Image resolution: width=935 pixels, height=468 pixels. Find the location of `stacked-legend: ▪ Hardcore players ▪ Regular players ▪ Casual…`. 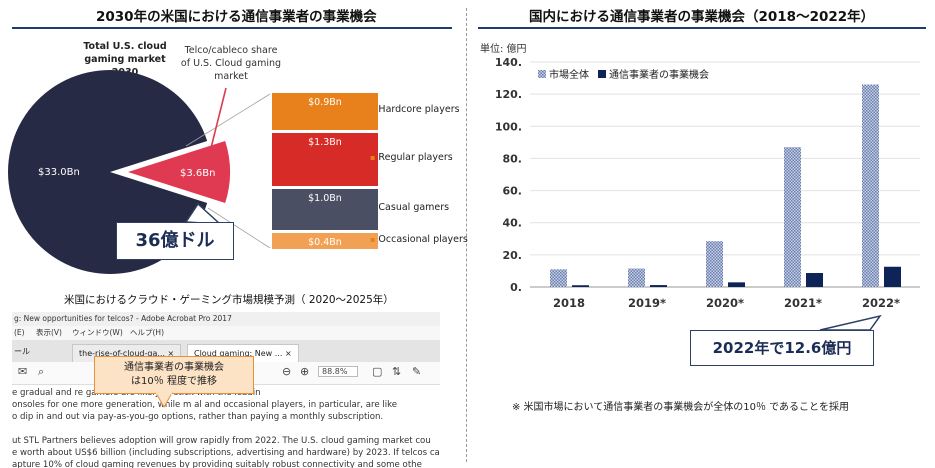

stacked-legend: ▪ Hardcore players ▪ Regular players ▪ Casual… is located at coordinates (418, 171).